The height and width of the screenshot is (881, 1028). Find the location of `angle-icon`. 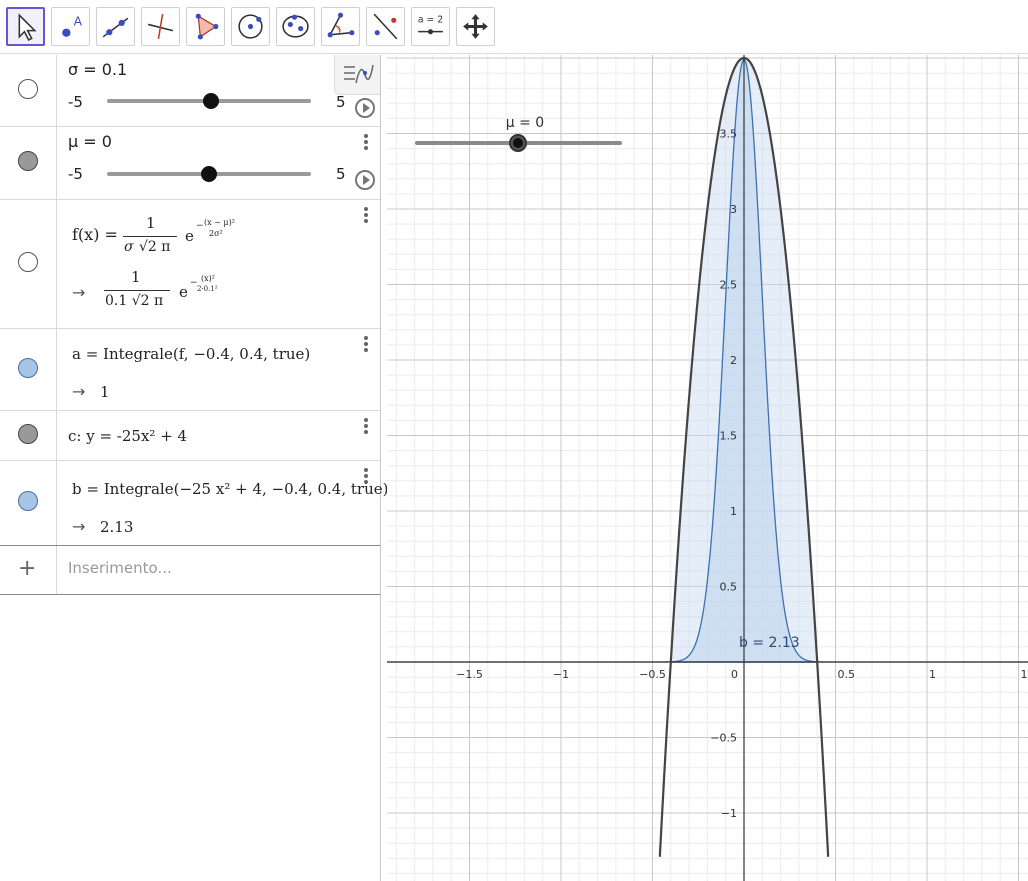

angle-icon is located at coordinates (341, 25).